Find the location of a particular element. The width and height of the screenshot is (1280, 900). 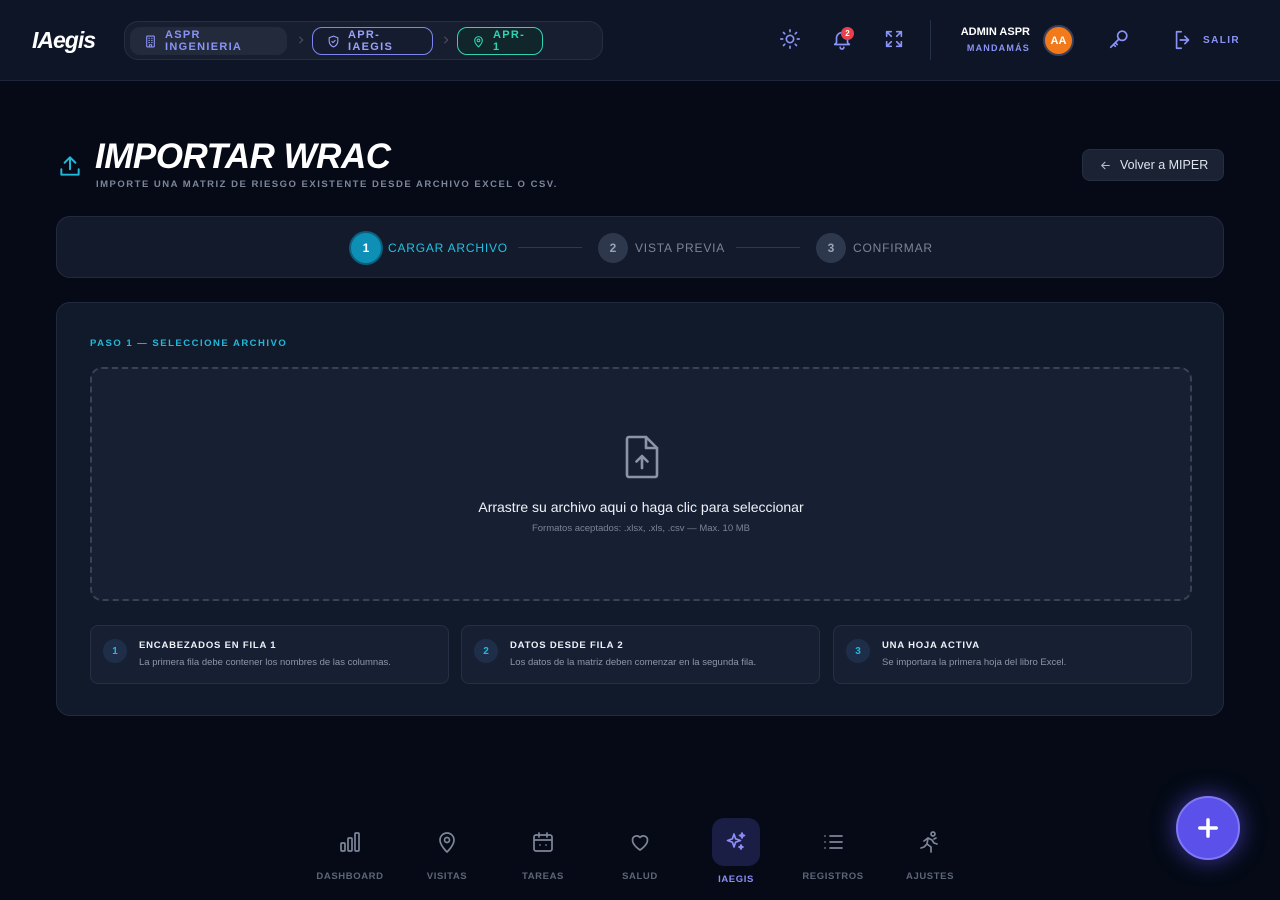

logout-icon is located at coordinates (1183, 40).